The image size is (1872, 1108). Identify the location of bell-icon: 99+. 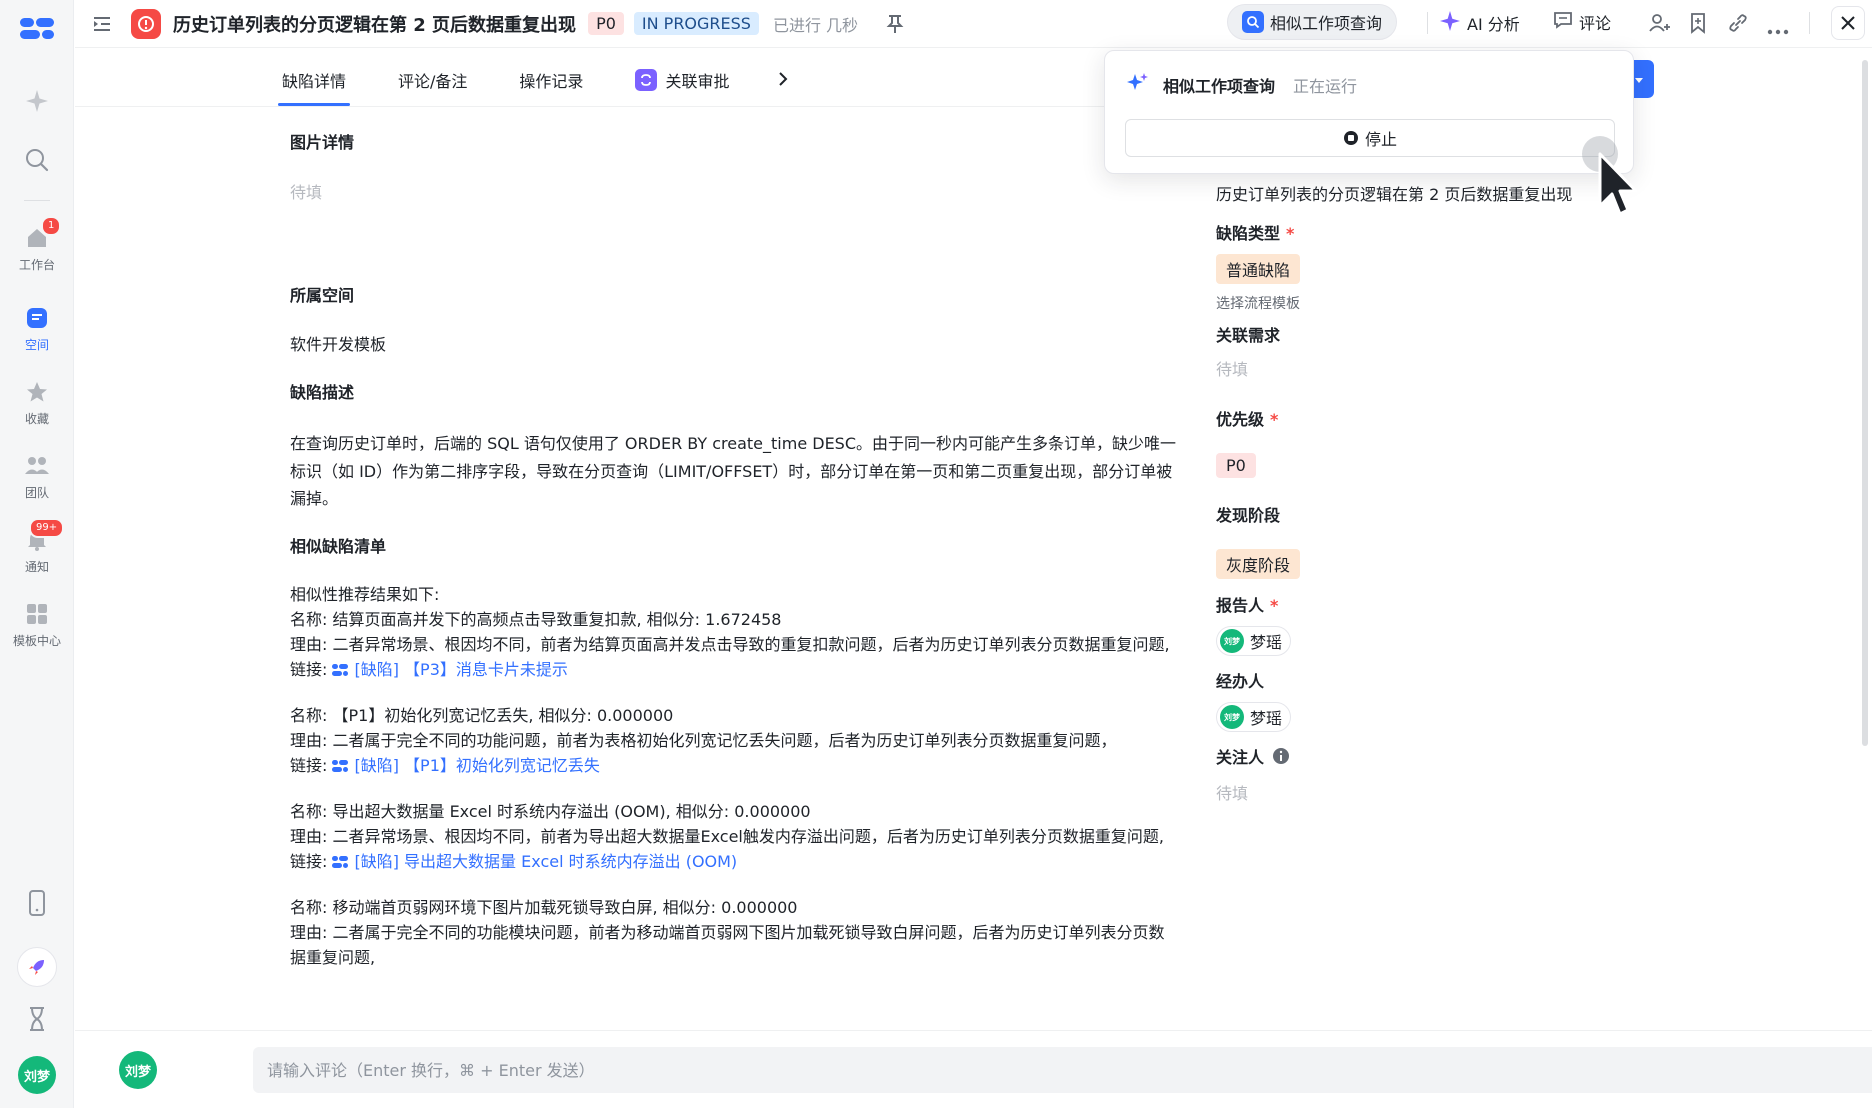
(44, 536).